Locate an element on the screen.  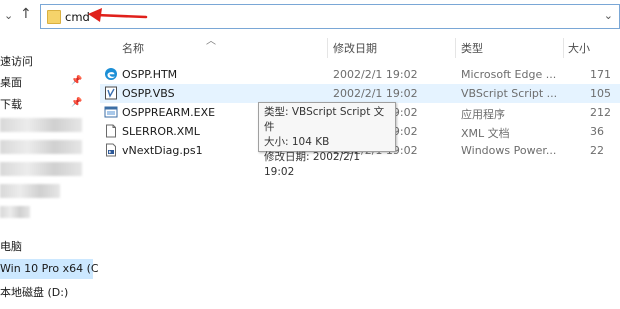
up-arrow-icon: ↑ is located at coordinates (26, 14).